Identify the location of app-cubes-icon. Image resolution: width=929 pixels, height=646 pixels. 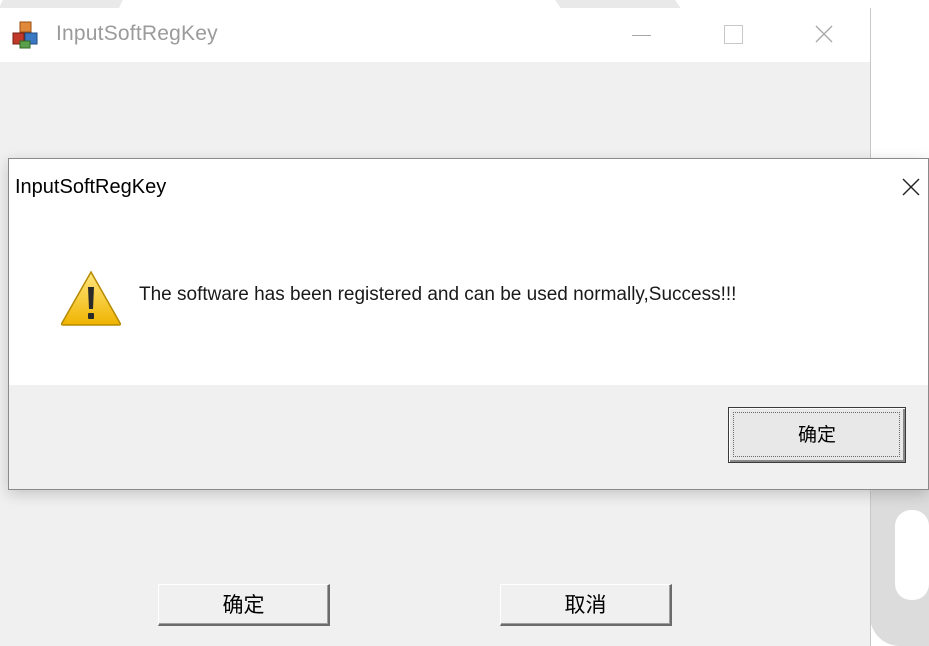
(26, 35).